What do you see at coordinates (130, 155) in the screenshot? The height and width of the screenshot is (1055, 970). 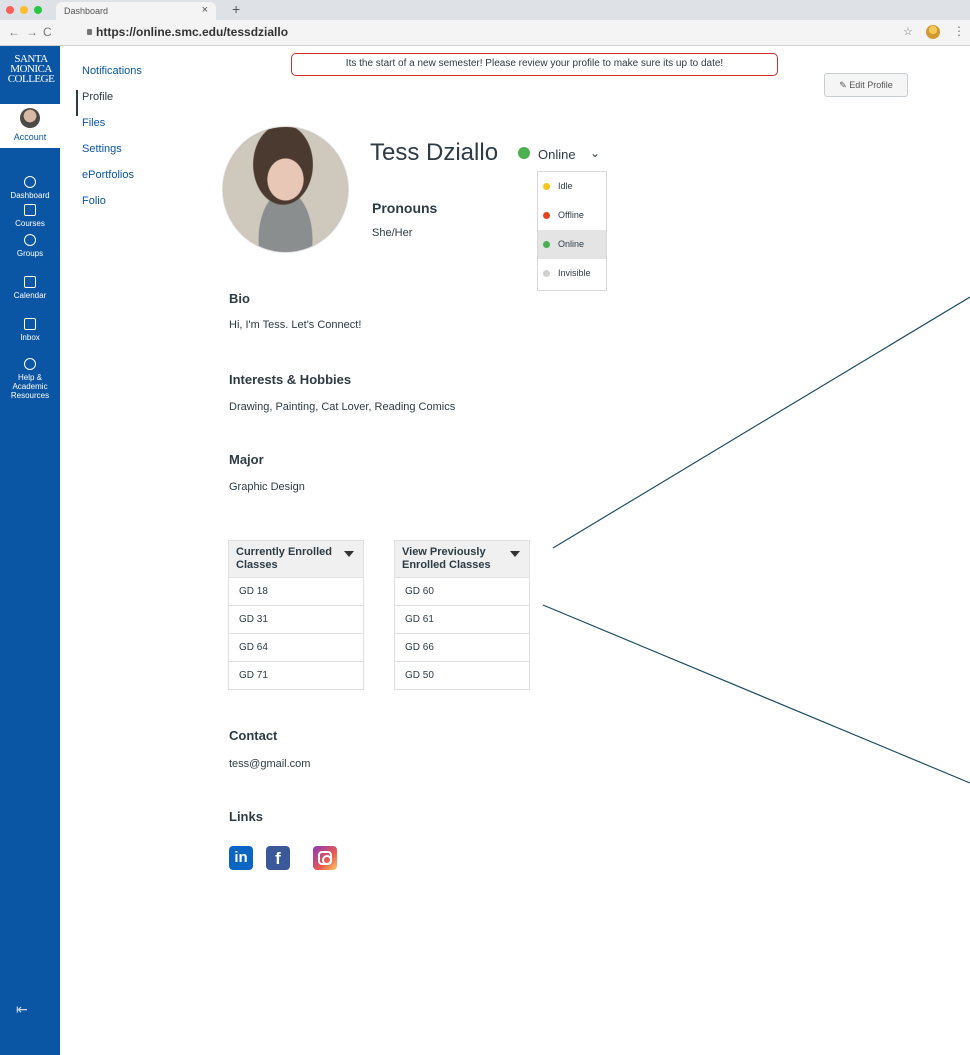 I see `subnav-settings: Settings` at bounding box center [130, 155].